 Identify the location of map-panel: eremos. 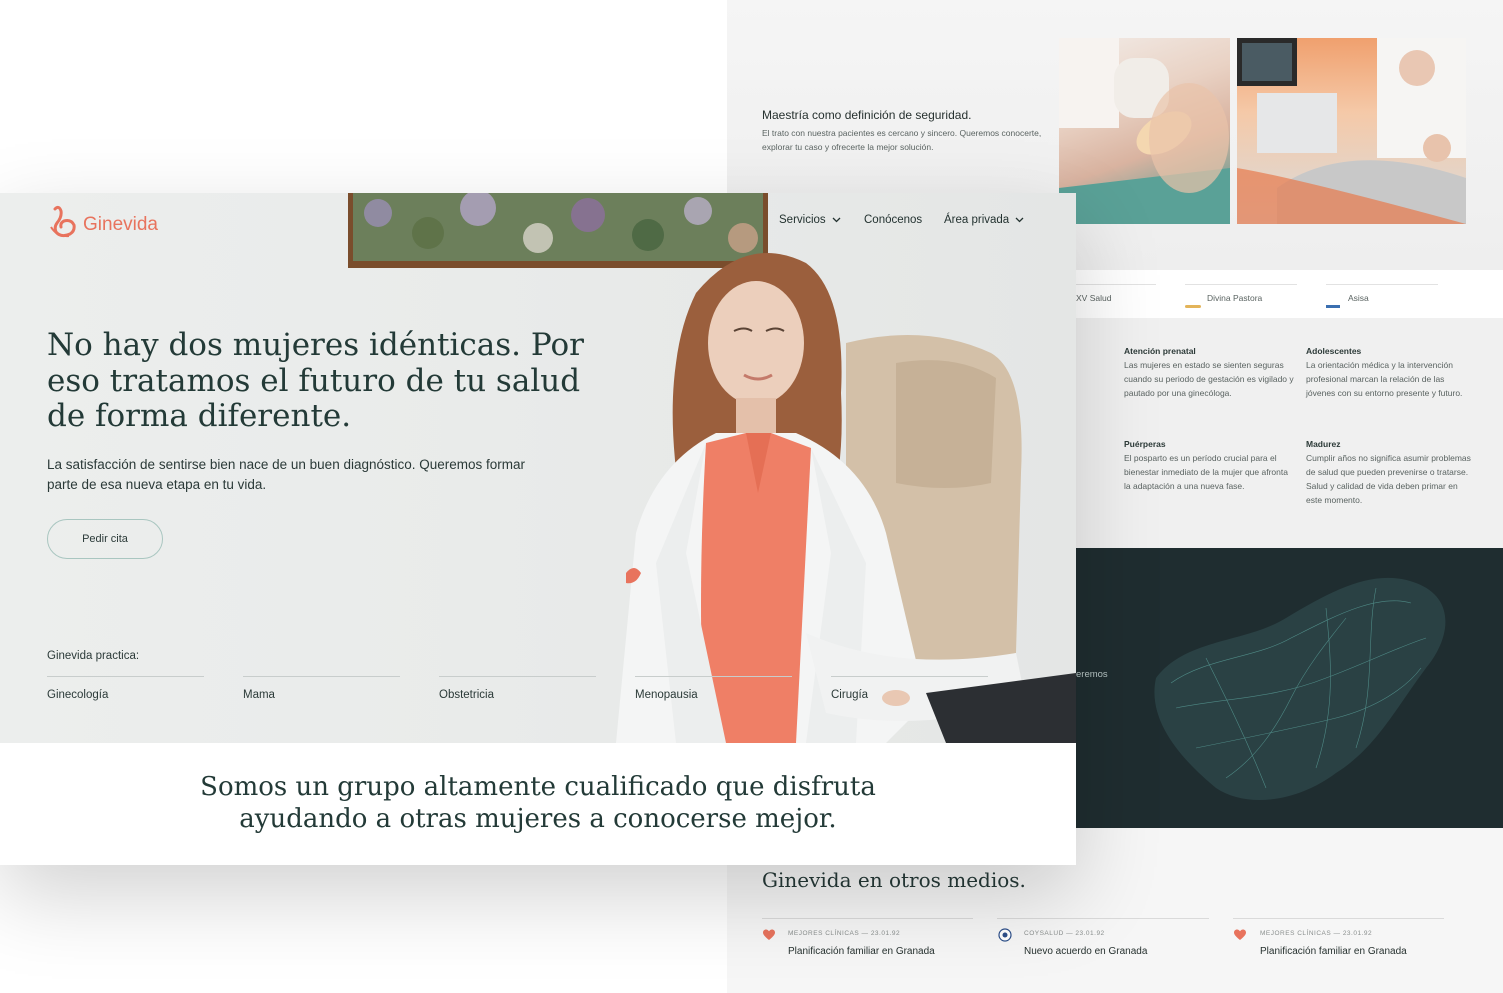
(1289, 688).